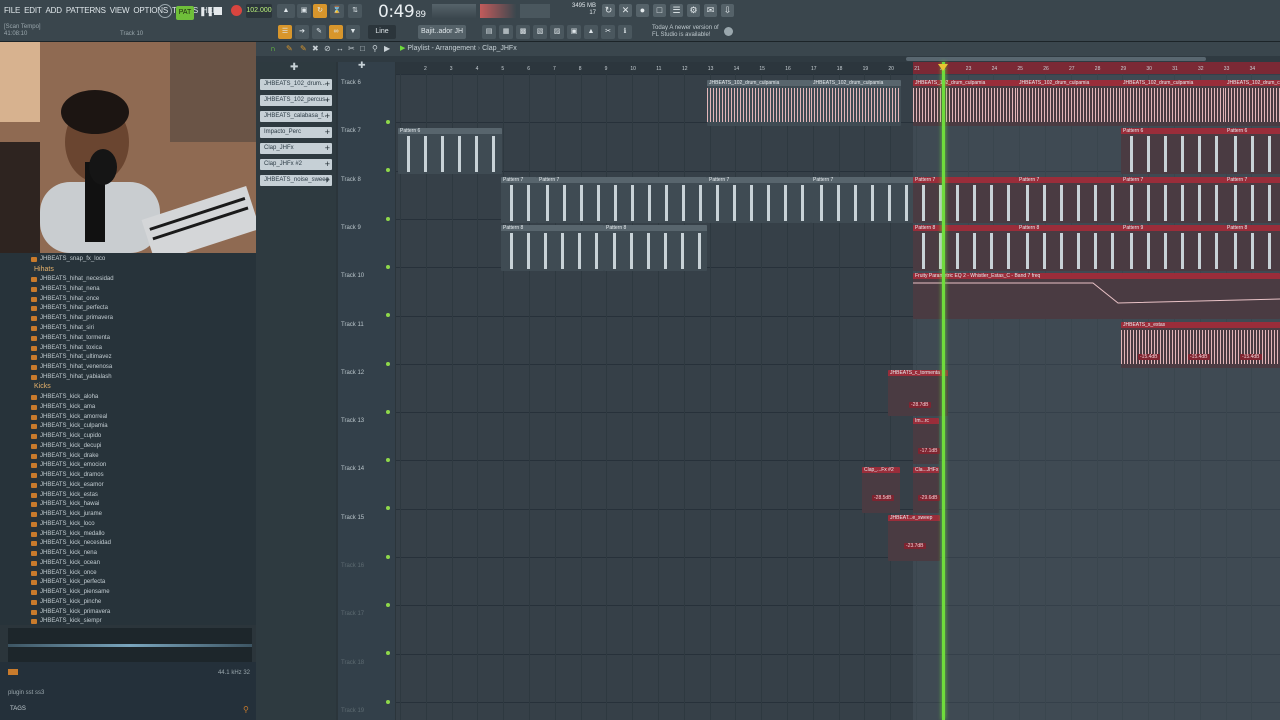 The image size is (1280, 720). What do you see at coordinates (352, 663) in the screenshot?
I see `track-label: Track 18` at bounding box center [352, 663].